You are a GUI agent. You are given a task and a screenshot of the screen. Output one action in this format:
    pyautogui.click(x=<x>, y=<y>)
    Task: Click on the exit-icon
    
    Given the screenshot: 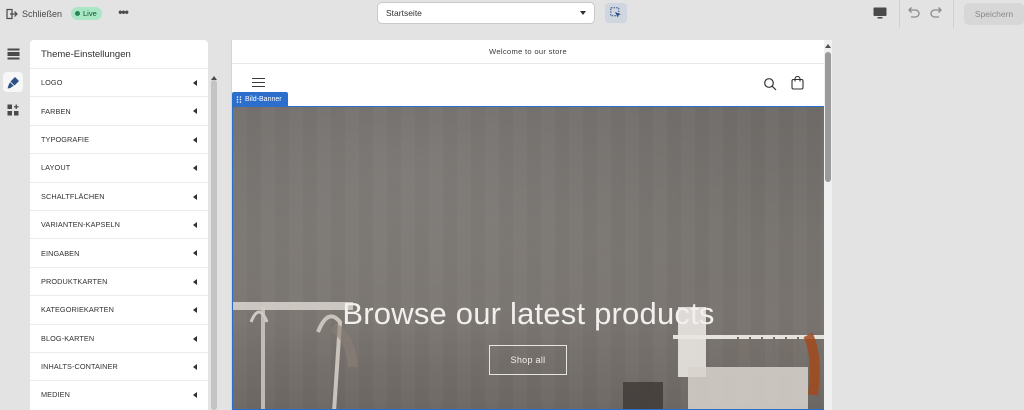 What is the action you would take?
    pyautogui.click(x=12, y=14)
    